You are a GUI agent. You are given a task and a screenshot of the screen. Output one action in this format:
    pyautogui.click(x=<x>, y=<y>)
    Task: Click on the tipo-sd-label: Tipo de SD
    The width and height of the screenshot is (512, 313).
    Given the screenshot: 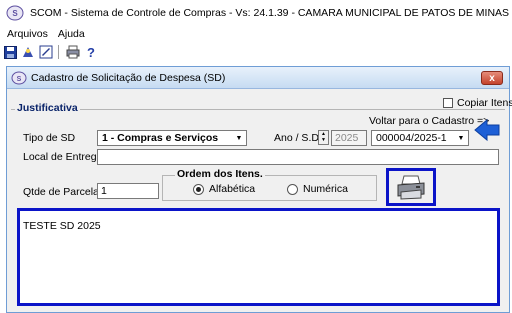 What is the action you would take?
    pyautogui.click(x=49, y=138)
    